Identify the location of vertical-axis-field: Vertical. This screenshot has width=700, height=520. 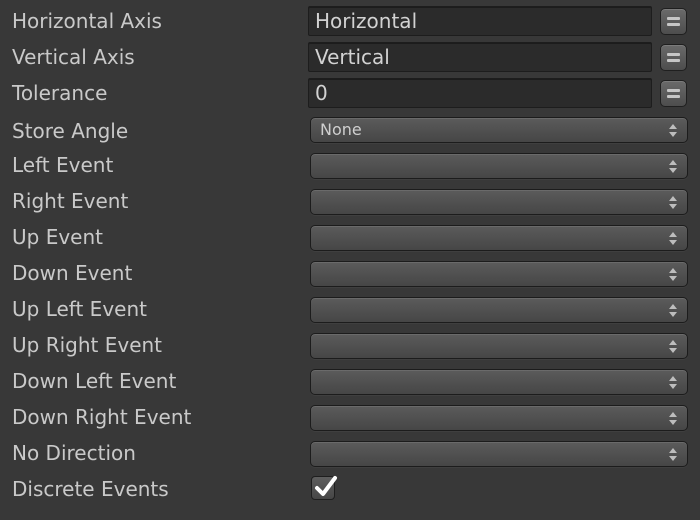
(480, 57).